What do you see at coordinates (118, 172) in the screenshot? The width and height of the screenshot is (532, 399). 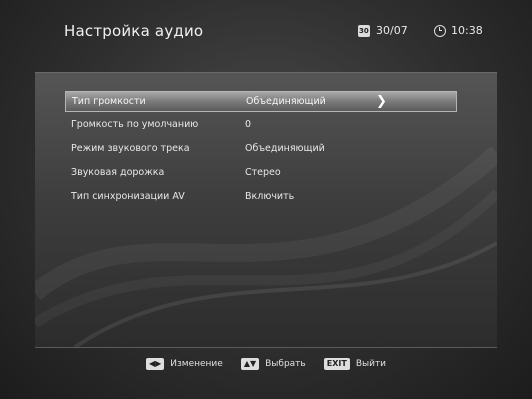 I see `row-label: Звуковая дорожка` at bounding box center [118, 172].